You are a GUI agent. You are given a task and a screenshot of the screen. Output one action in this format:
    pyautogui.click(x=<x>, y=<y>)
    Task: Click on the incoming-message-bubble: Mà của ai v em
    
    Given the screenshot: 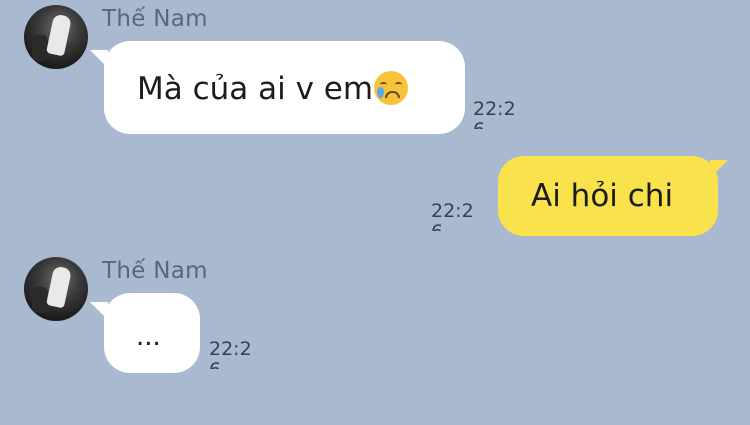 What is the action you would take?
    pyautogui.click(x=284, y=87)
    